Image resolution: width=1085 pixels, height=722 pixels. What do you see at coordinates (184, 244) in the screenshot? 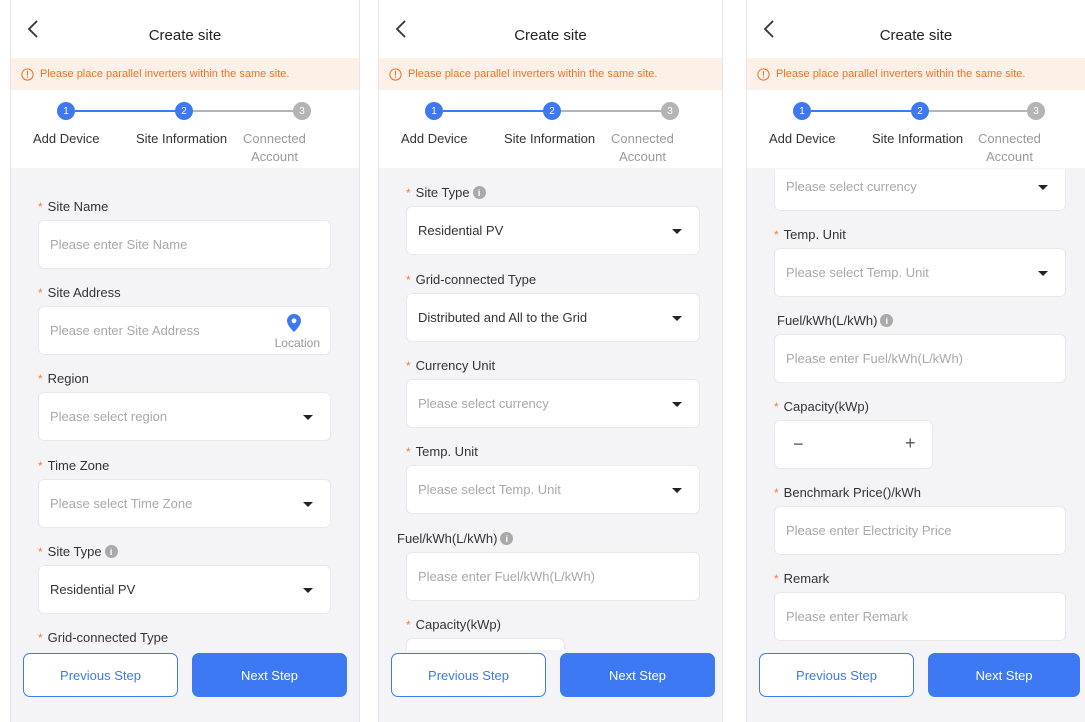
I see `site-name-input: Please enter Site Name` at bounding box center [184, 244].